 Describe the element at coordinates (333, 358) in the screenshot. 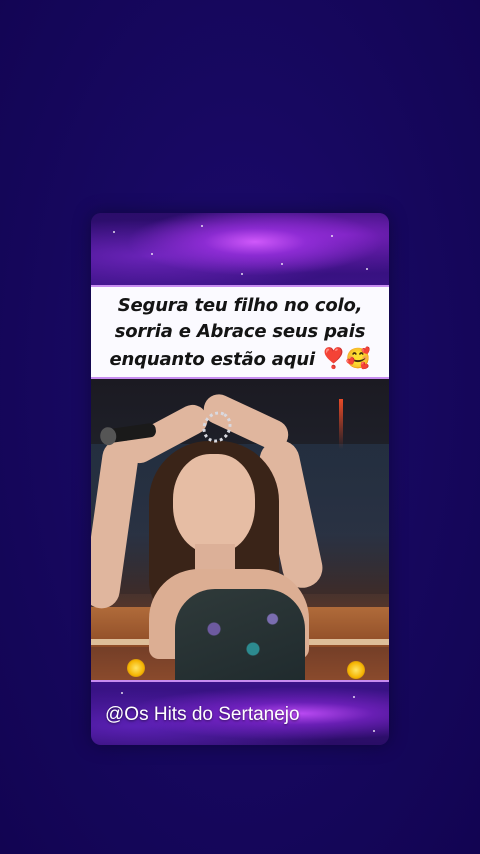

I see `heart-exclamation-icon: ❣️` at that location.